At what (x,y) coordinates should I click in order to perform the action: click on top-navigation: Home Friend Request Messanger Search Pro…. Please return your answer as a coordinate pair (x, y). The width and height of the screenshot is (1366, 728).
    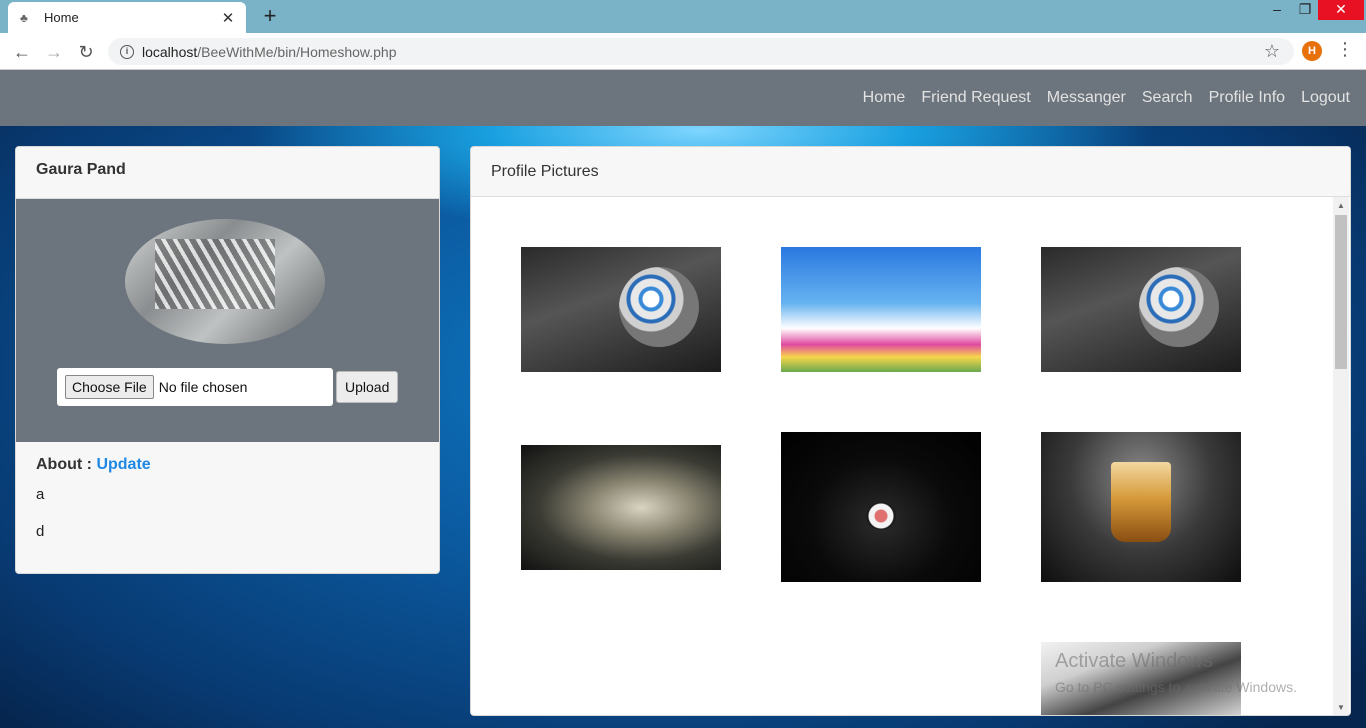
    Looking at the image, I should click on (683, 98).